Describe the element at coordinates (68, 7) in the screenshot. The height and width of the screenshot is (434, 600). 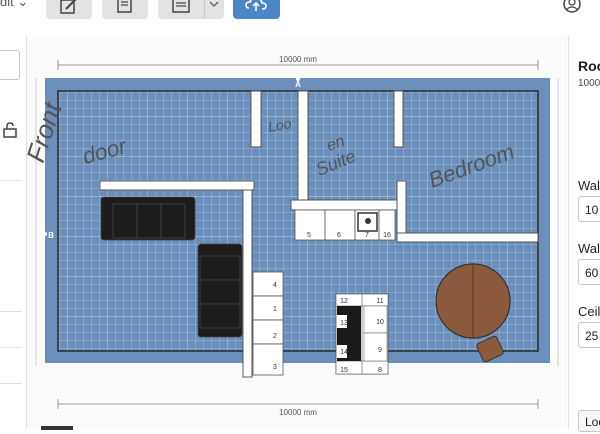
I see `edit-icon` at that location.